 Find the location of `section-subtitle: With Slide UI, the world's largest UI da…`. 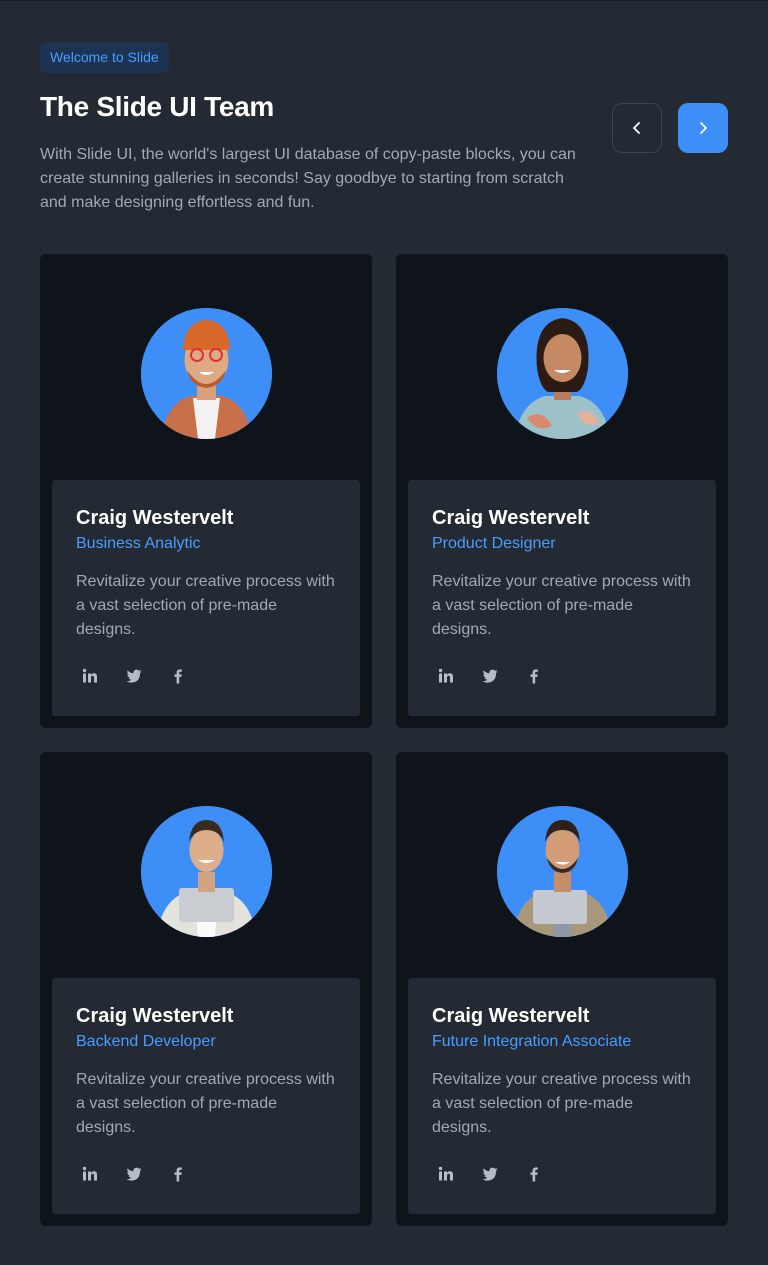

section-subtitle: With Slide UI, the world's largest UI da… is located at coordinates (308, 178).